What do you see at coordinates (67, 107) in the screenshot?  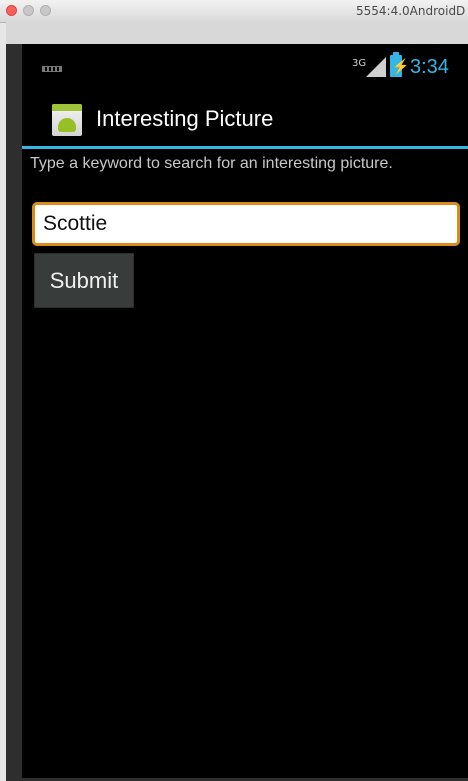 I see `app-icon-stripe` at bounding box center [67, 107].